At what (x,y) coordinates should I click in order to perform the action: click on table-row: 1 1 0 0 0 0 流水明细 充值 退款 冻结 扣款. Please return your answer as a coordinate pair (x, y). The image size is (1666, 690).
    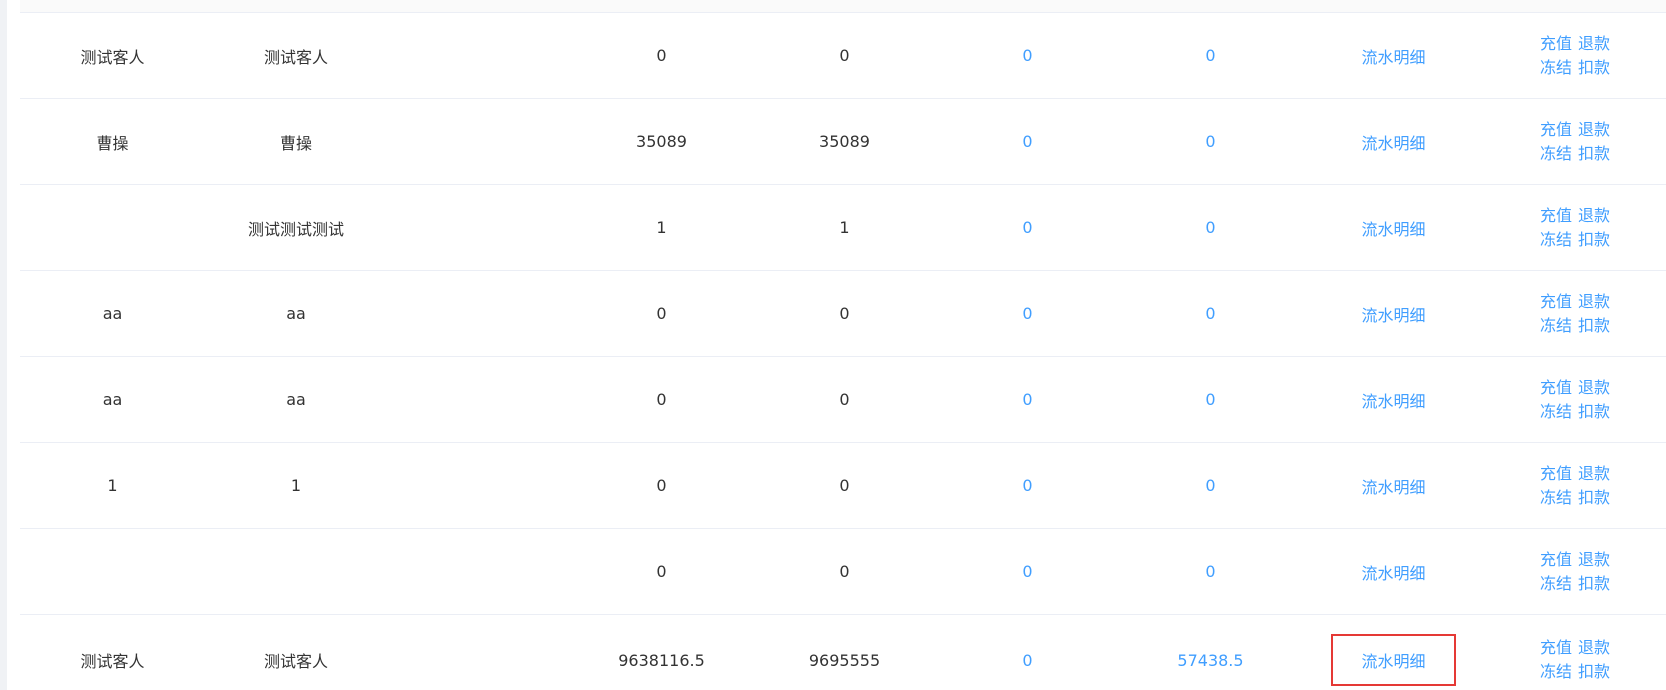
    Looking at the image, I should click on (843, 486).